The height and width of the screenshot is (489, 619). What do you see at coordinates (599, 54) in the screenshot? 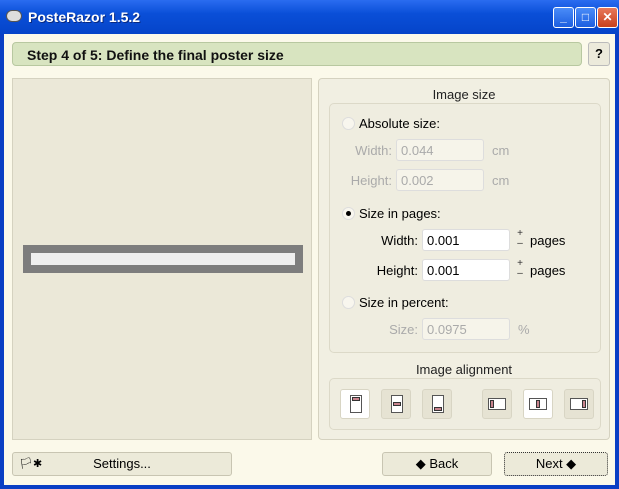
I see `help-button: ?` at bounding box center [599, 54].